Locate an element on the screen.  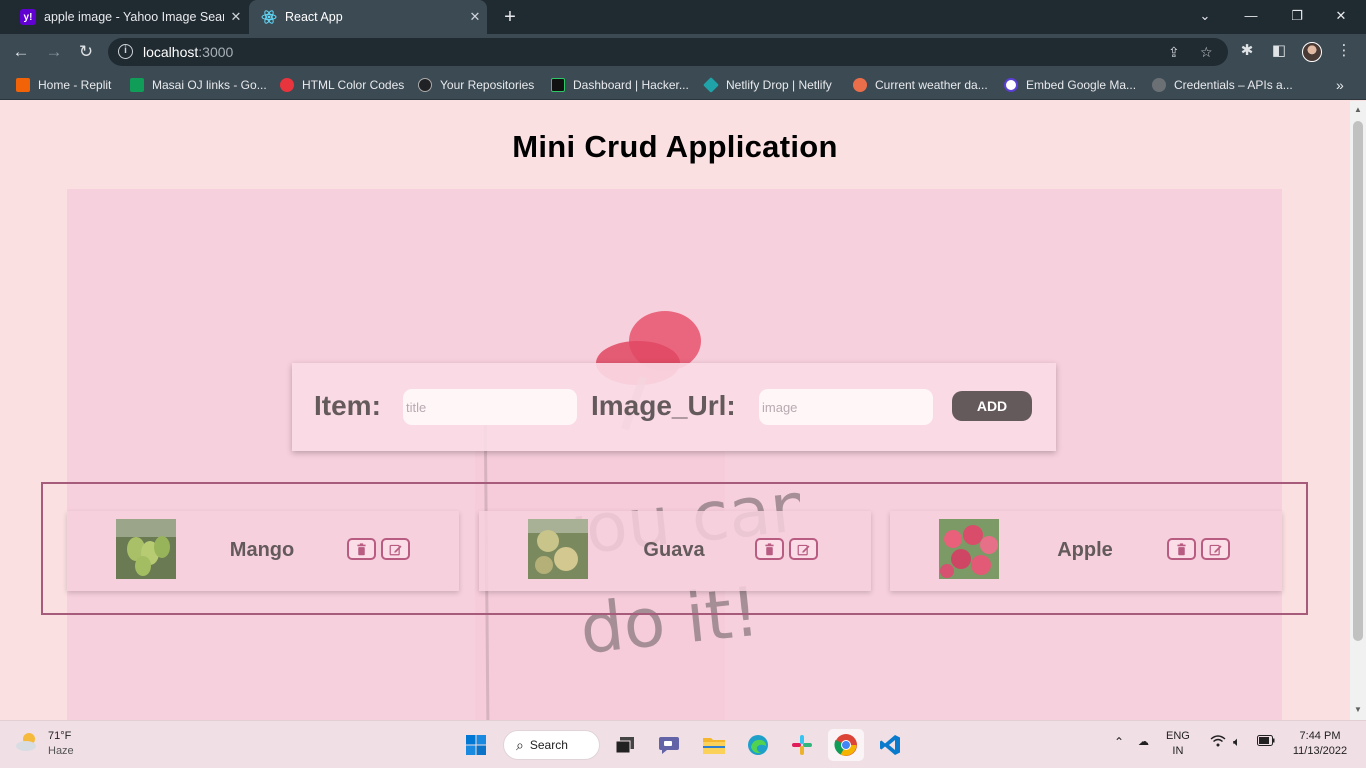
weather-widget: 71°F Haze is located at coordinates (44, 744).